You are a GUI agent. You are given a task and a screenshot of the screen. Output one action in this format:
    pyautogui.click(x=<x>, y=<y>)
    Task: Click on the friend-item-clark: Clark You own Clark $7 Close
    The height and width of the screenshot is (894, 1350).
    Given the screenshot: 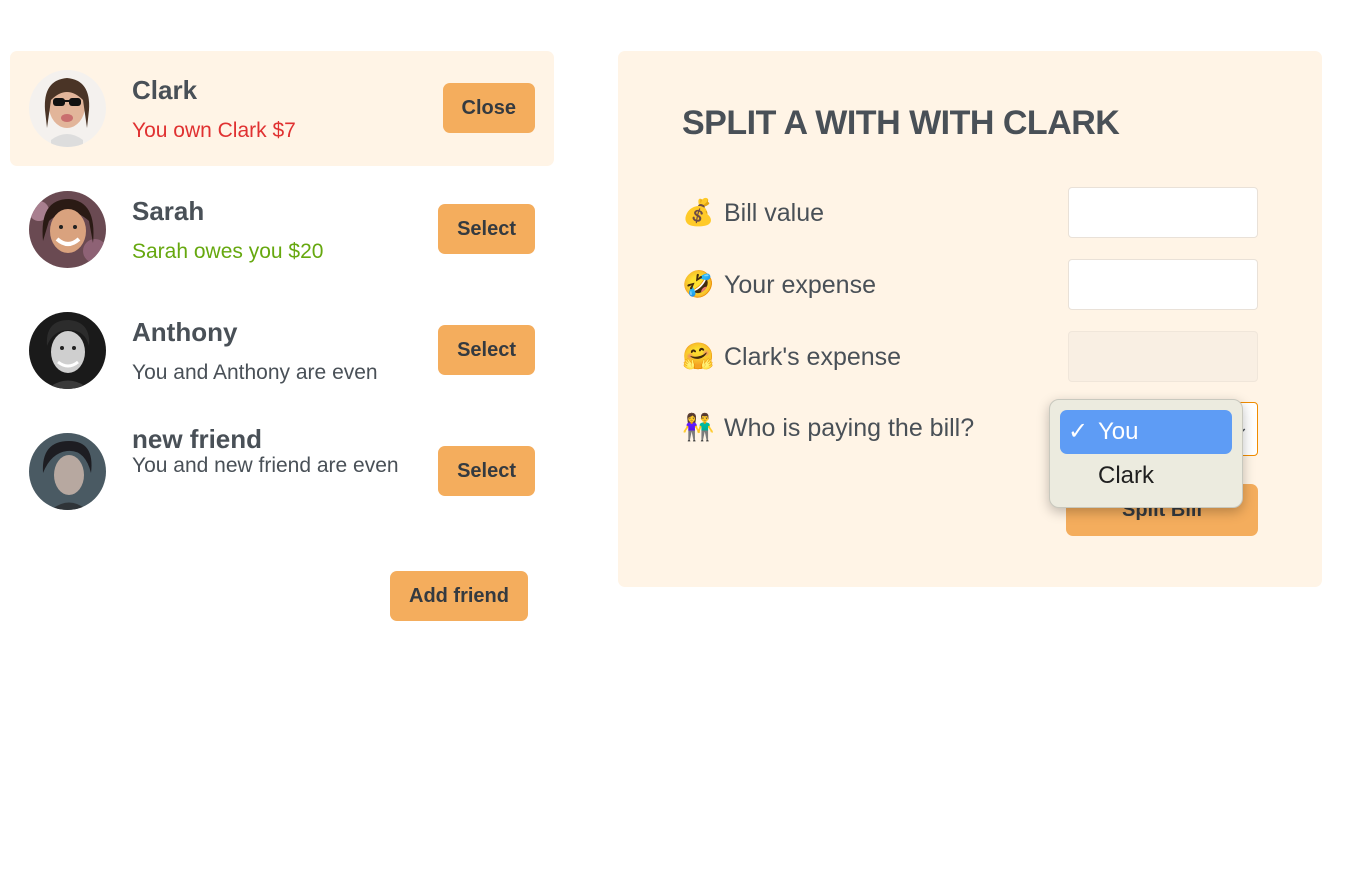 What is the action you would take?
    pyautogui.click(x=282, y=108)
    